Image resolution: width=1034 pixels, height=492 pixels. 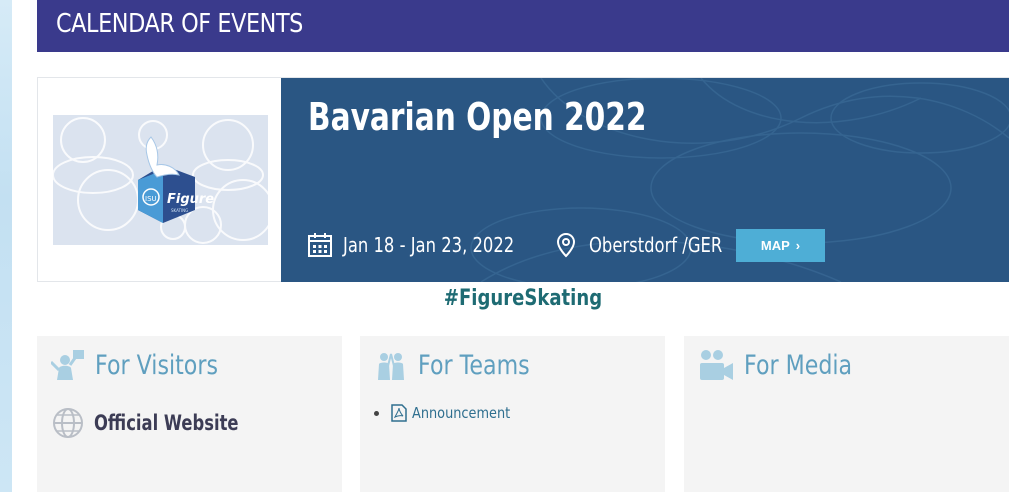 I want to click on teams-document-list: Announcement, so click(x=450, y=413).